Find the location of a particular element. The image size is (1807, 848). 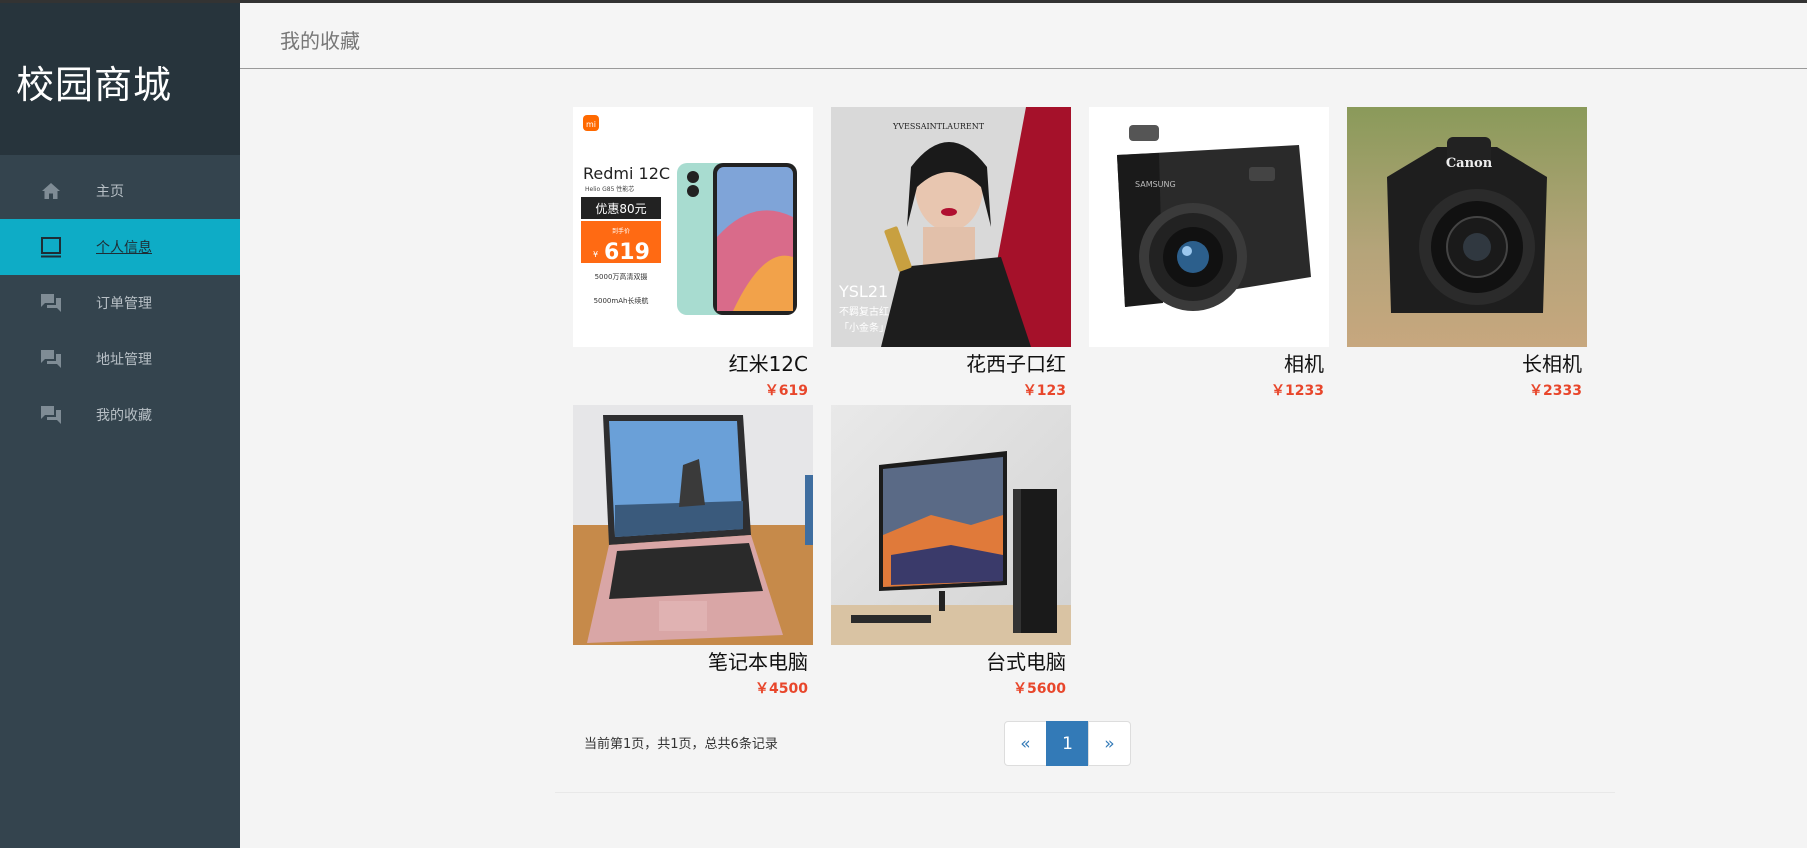

product-card: Canon 长相机 ￥2333 is located at coordinates (1467, 256).